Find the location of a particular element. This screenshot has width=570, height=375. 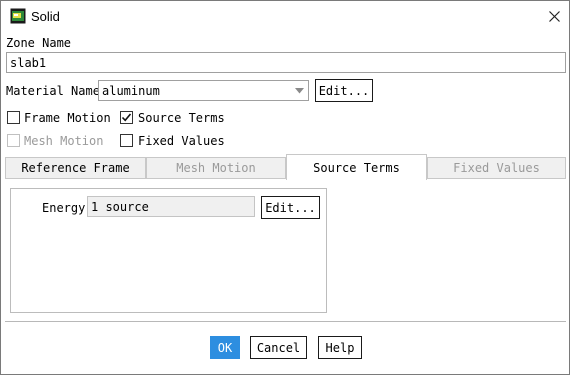

fixed-values-label: Fixed Values is located at coordinates (181, 141).